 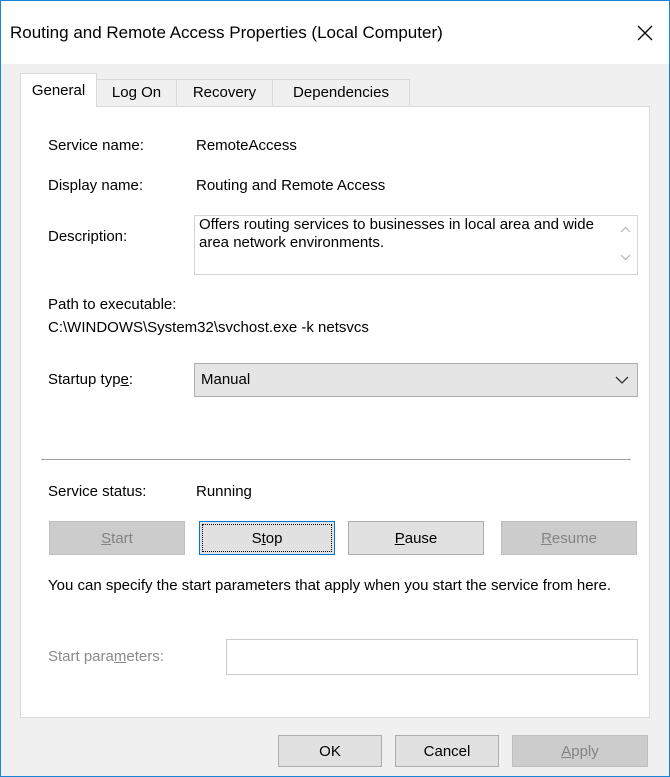 What do you see at coordinates (416, 538) in the screenshot?
I see `pause-button: Pause` at bounding box center [416, 538].